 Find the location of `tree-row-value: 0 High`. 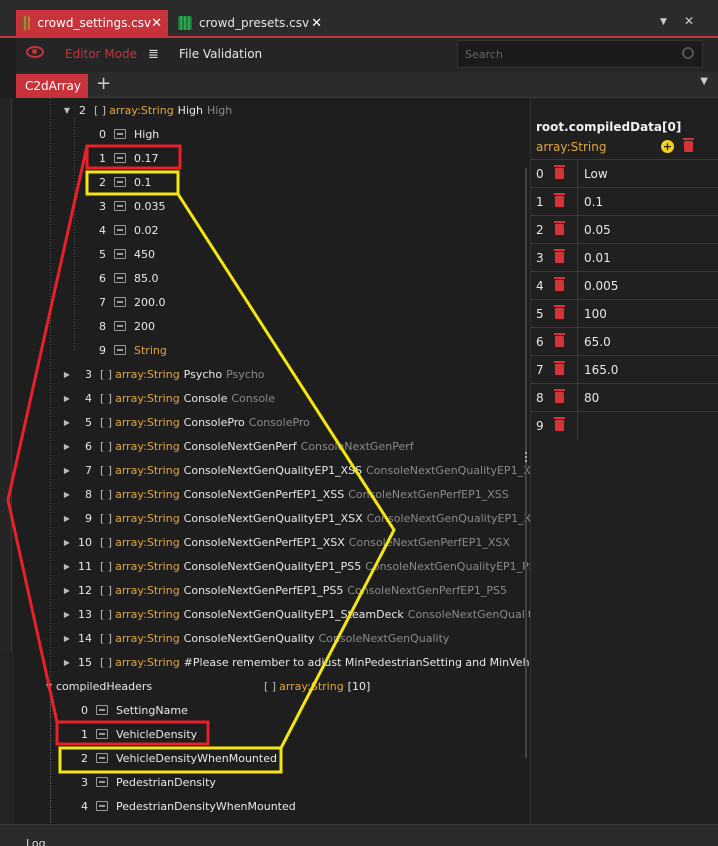

tree-row-value: 0 High is located at coordinates (122, 134).